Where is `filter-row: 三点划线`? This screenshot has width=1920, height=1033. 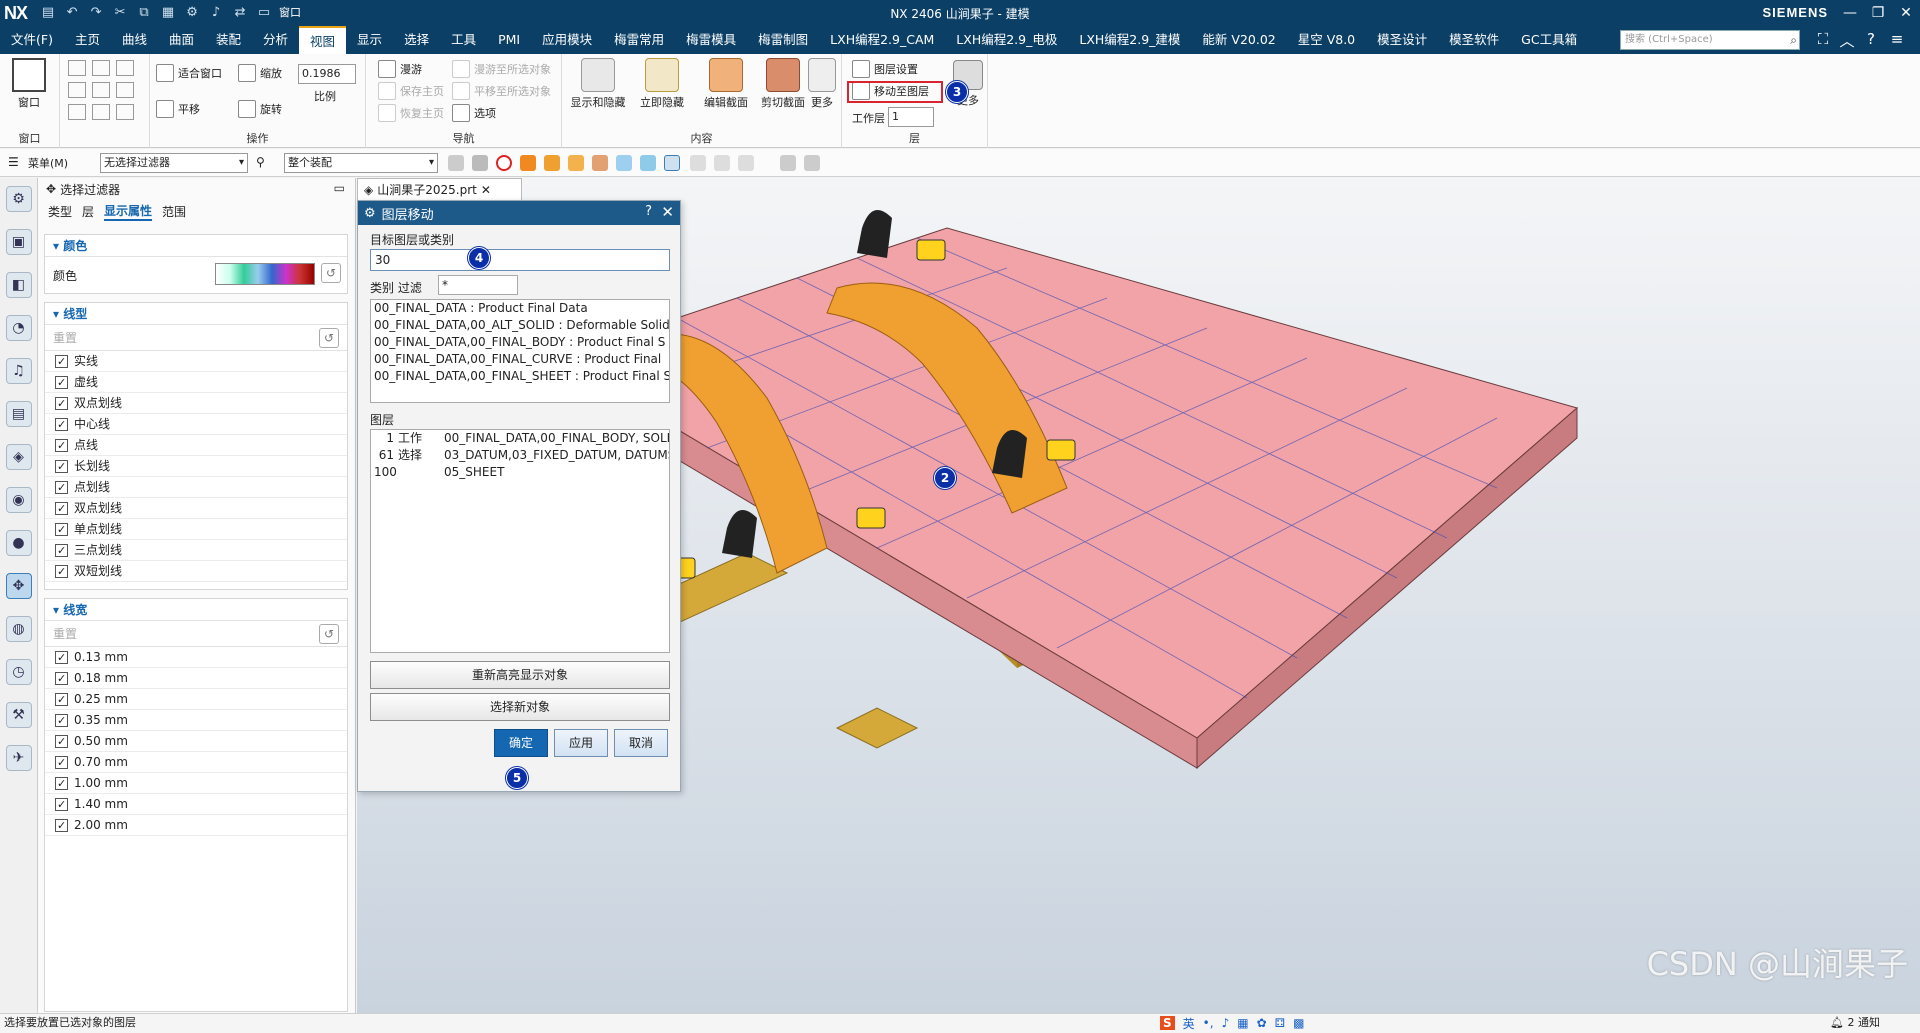 filter-row: 三点划线 is located at coordinates (196, 550).